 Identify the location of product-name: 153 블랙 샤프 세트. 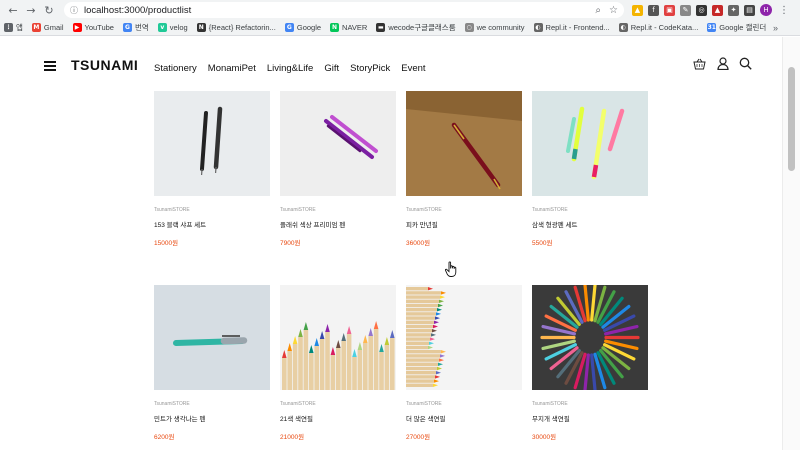
(212, 224).